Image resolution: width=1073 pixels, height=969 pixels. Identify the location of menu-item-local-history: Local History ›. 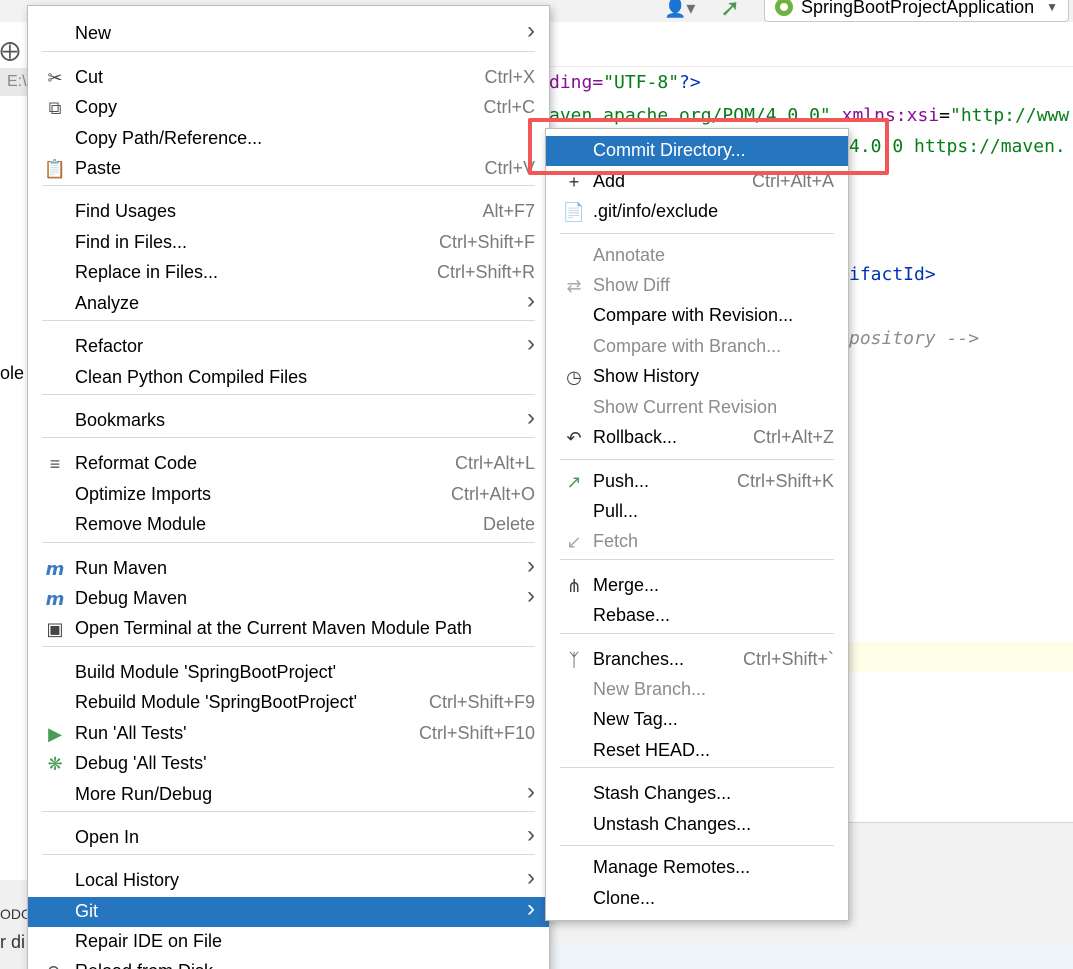
(288, 880).